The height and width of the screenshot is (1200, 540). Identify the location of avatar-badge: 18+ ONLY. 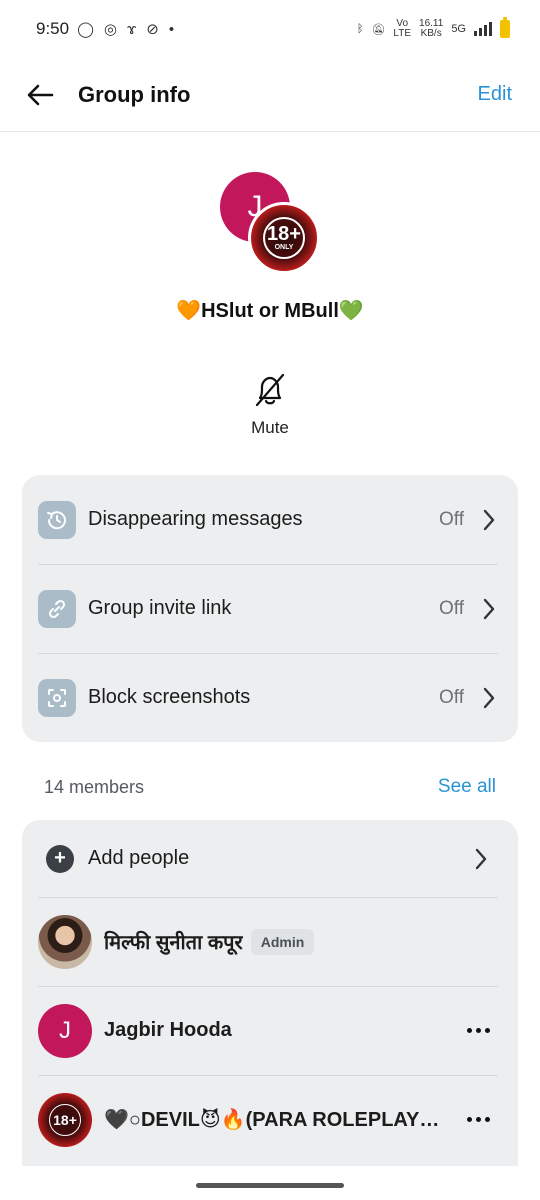
(284, 238).